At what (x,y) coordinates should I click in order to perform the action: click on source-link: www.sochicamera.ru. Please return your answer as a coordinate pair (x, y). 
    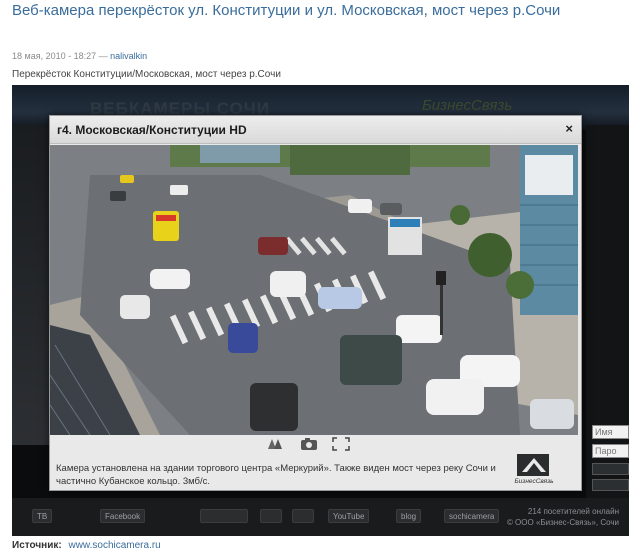
    Looking at the image, I should click on (114, 545).